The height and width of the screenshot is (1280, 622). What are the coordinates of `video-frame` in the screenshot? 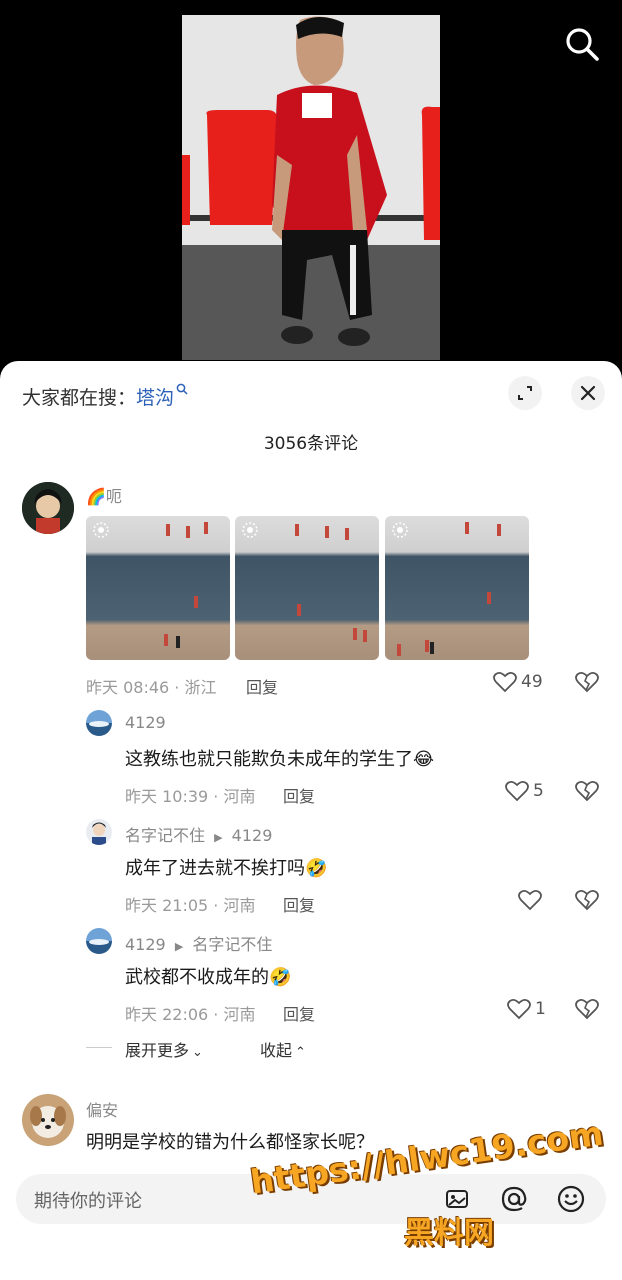 It's located at (311, 187).